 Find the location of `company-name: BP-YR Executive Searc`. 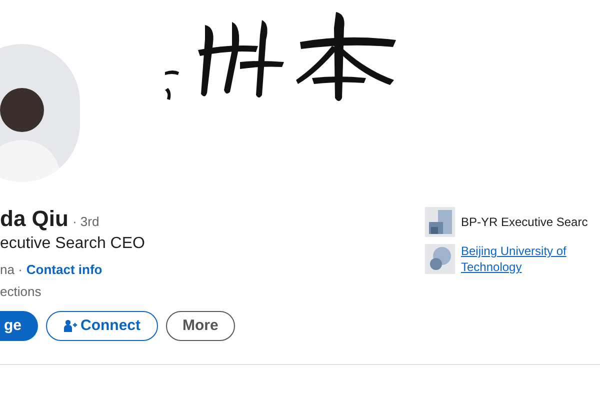

company-name: BP-YR Executive Searc is located at coordinates (524, 222).